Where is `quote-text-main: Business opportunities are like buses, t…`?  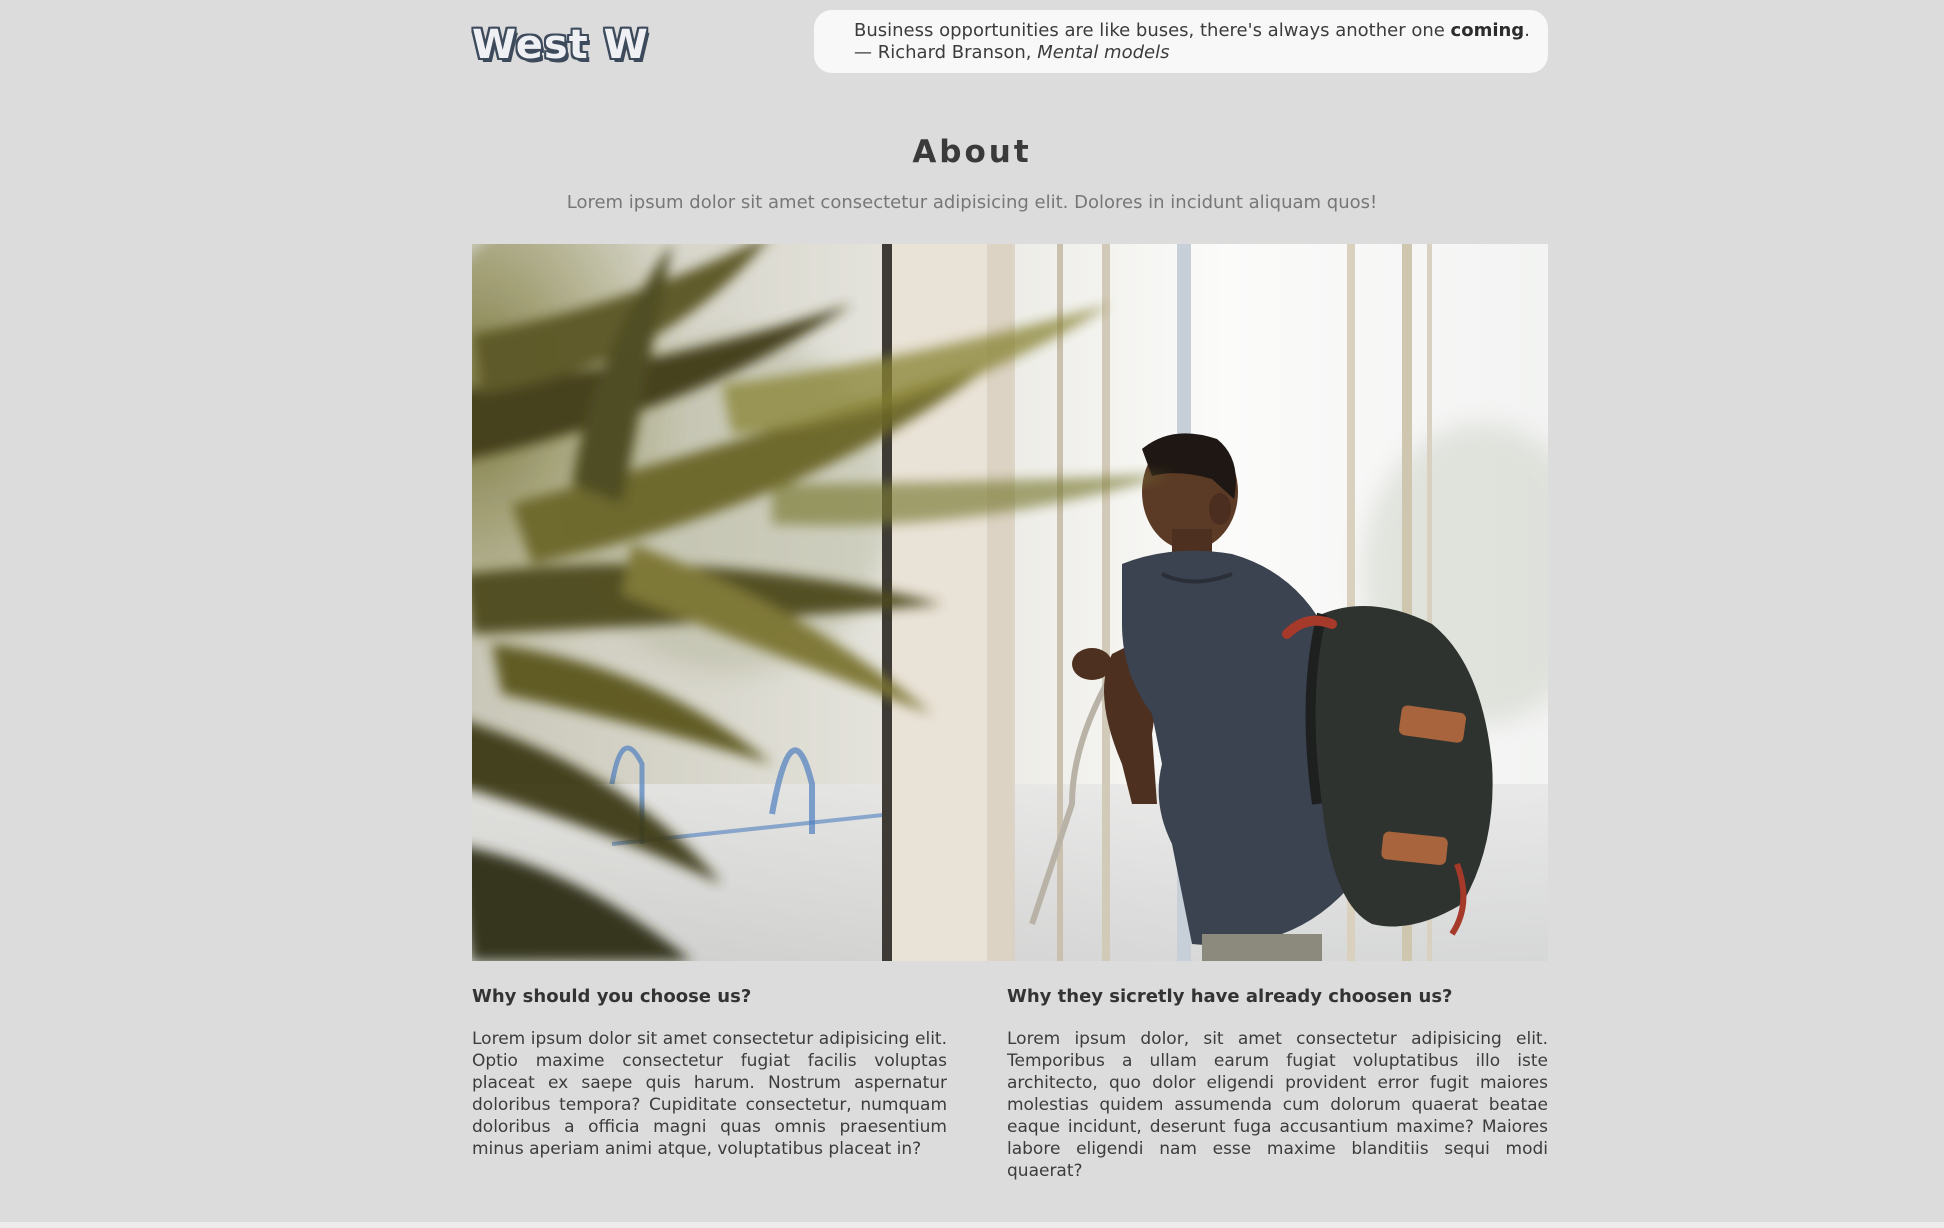 quote-text-main: Business opportunities are like buses, t… is located at coordinates (1152, 30).